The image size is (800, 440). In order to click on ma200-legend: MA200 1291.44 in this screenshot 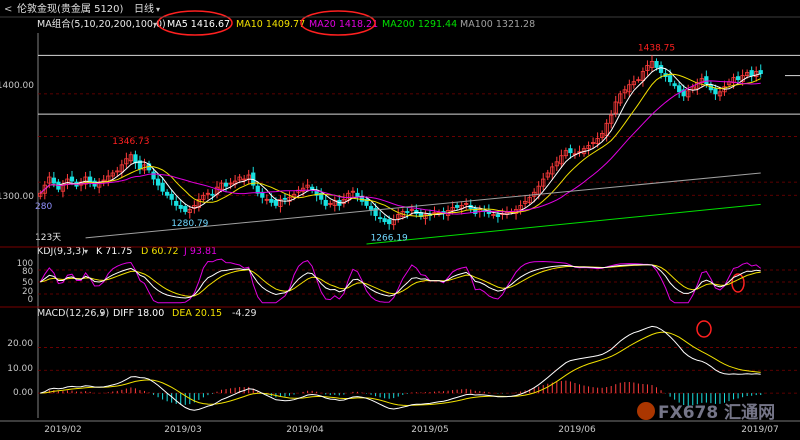, I will do `click(419, 24)`.